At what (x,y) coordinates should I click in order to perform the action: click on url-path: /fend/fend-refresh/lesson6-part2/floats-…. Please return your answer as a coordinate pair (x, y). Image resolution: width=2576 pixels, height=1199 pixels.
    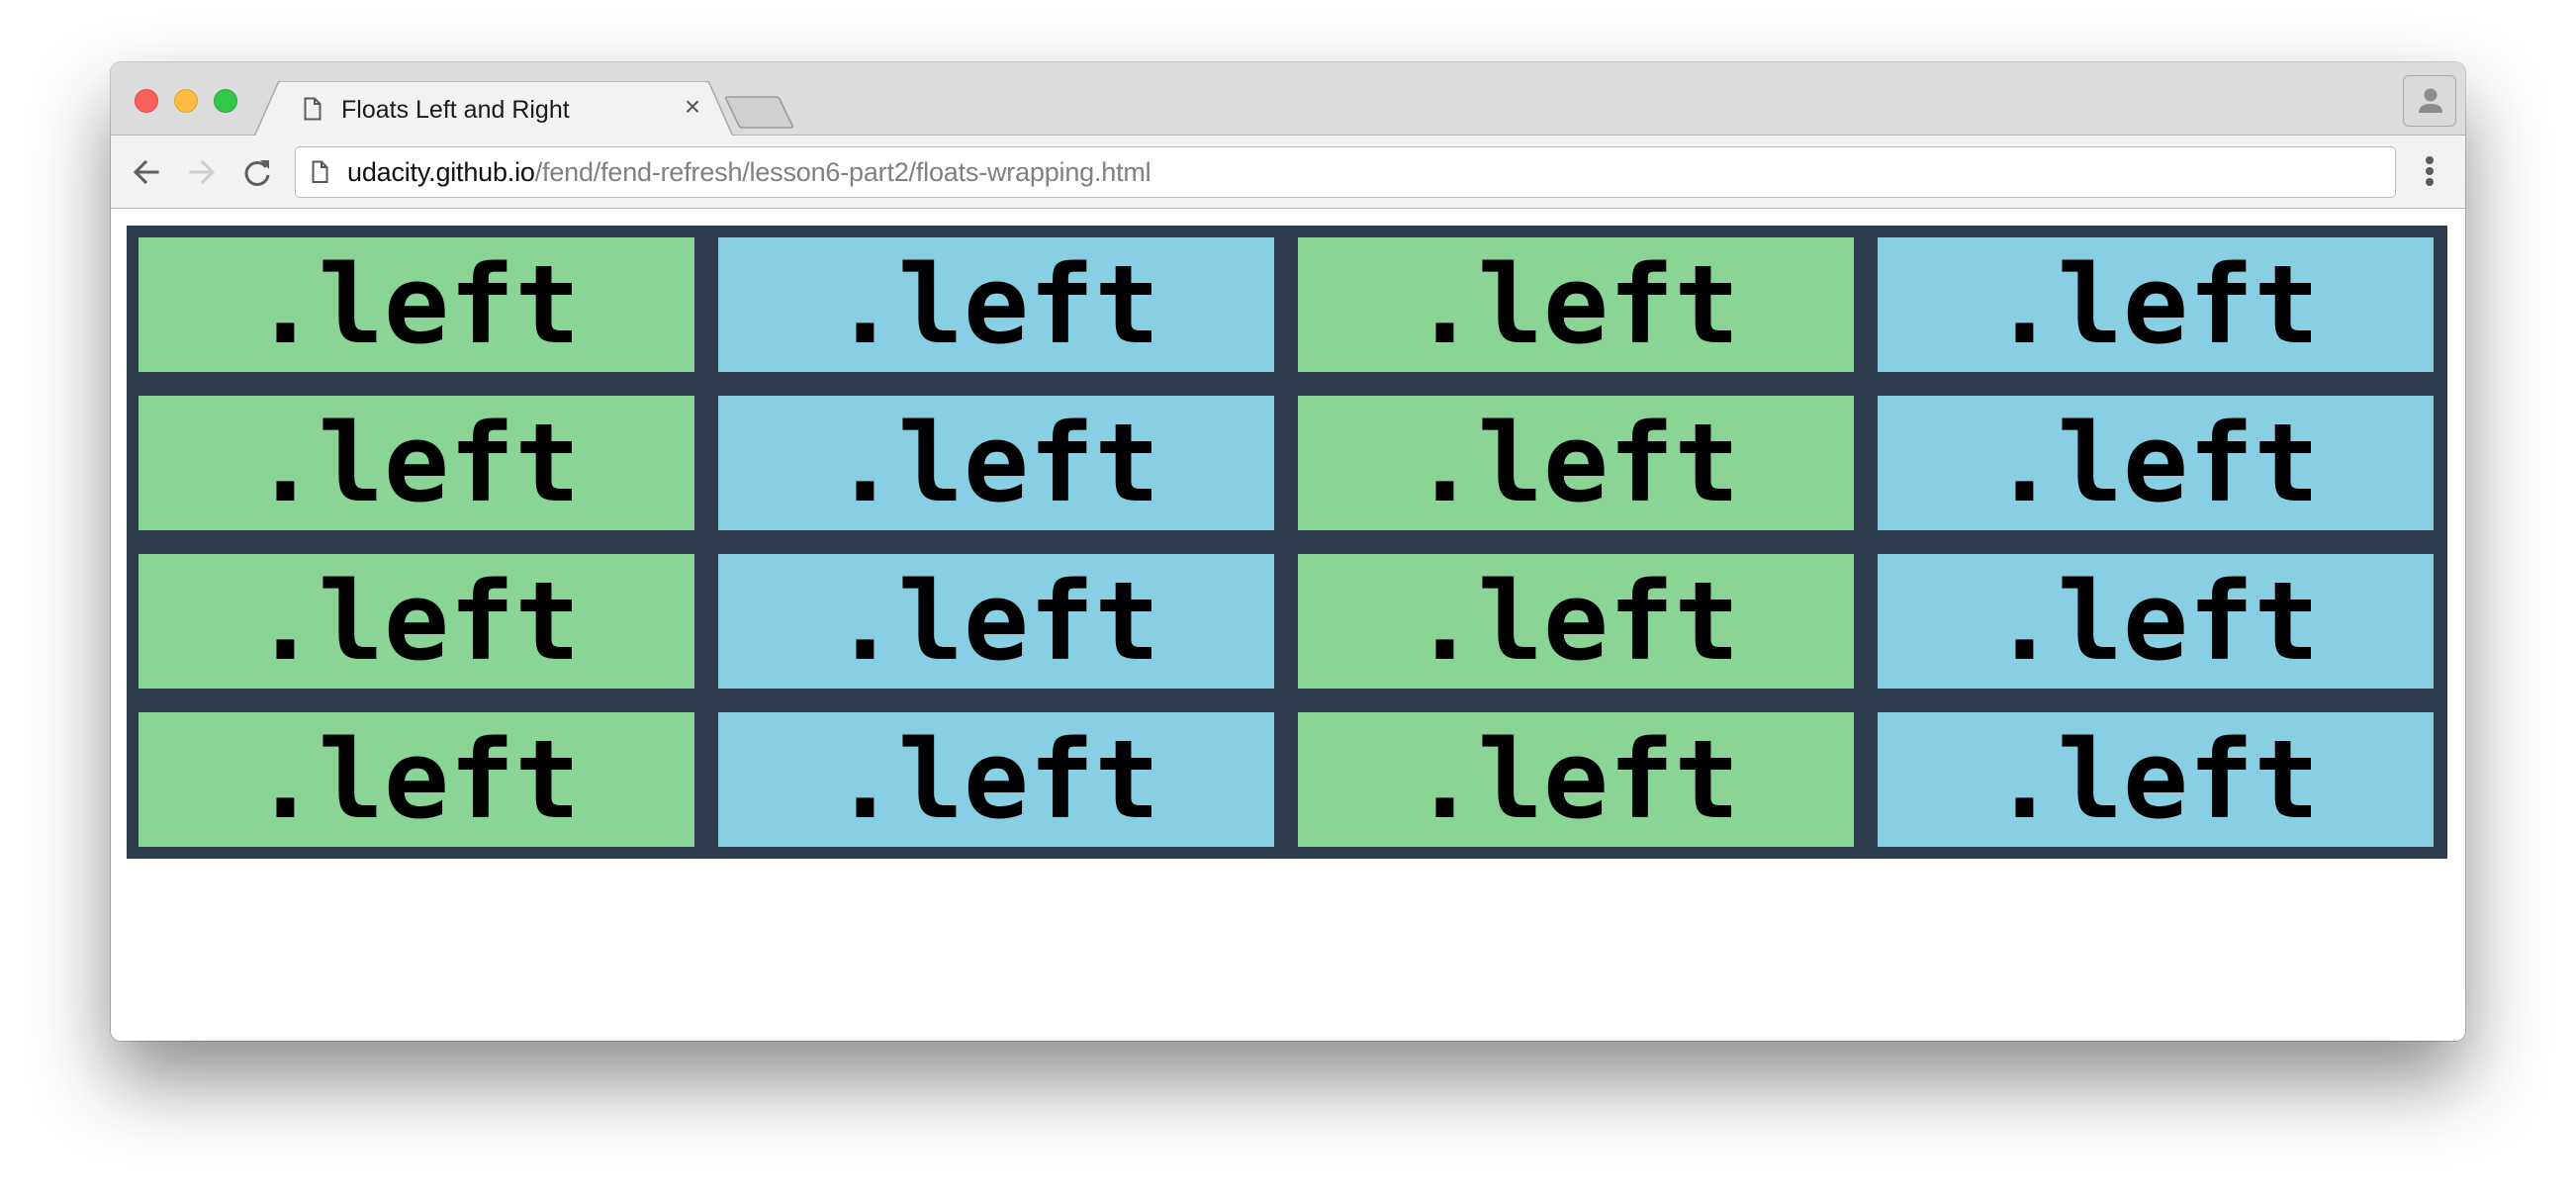
    Looking at the image, I should click on (843, 172).